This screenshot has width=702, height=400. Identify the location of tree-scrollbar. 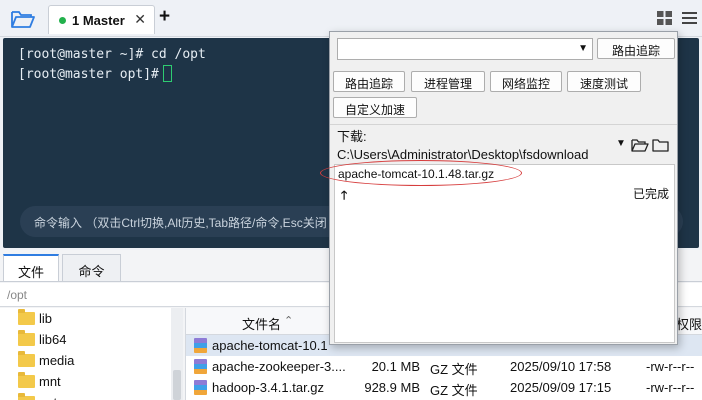
(177, 354).